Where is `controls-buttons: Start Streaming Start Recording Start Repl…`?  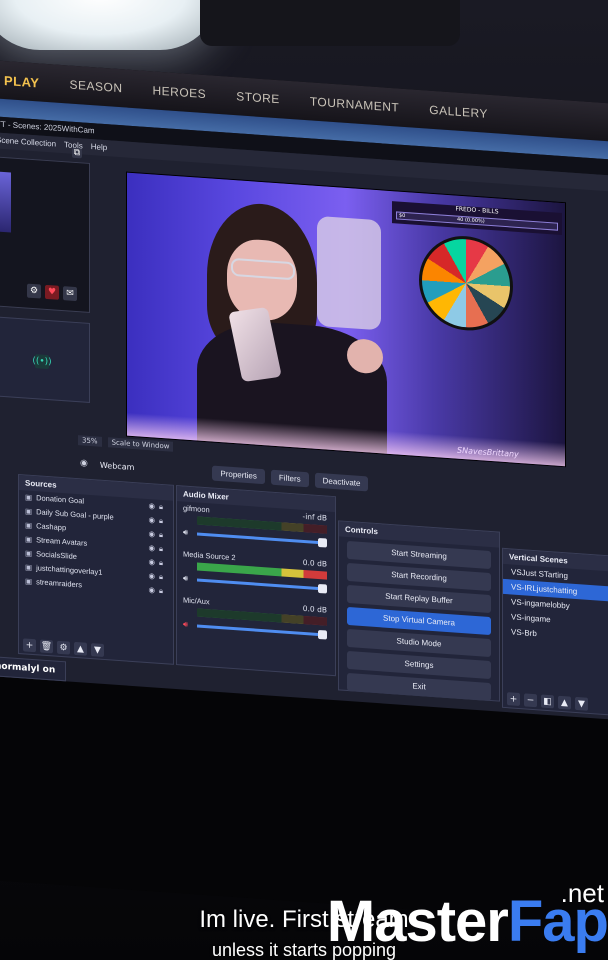 controls-buttons: Start Streaming Start Recording Start Repl… is located at coordinates (419, 621).